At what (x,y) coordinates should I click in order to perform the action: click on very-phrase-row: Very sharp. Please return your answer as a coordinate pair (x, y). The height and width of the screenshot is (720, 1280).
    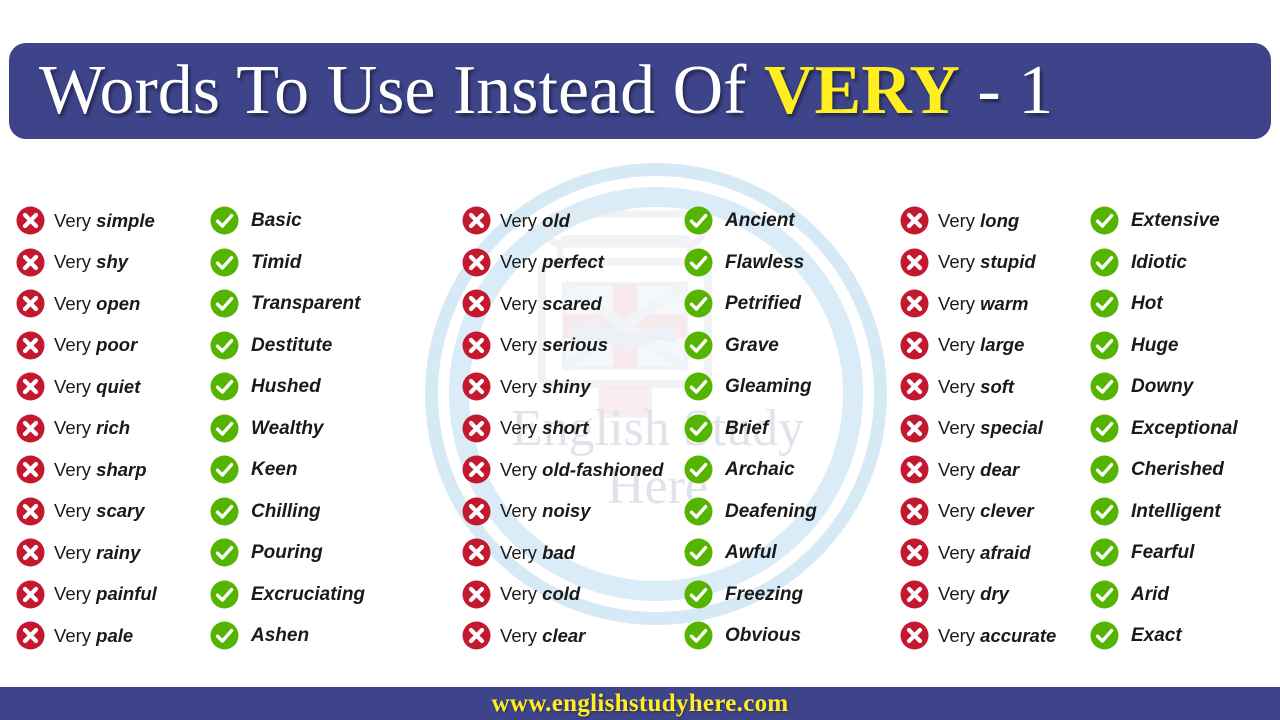
    Looking at the image, I should click on (116, 470).